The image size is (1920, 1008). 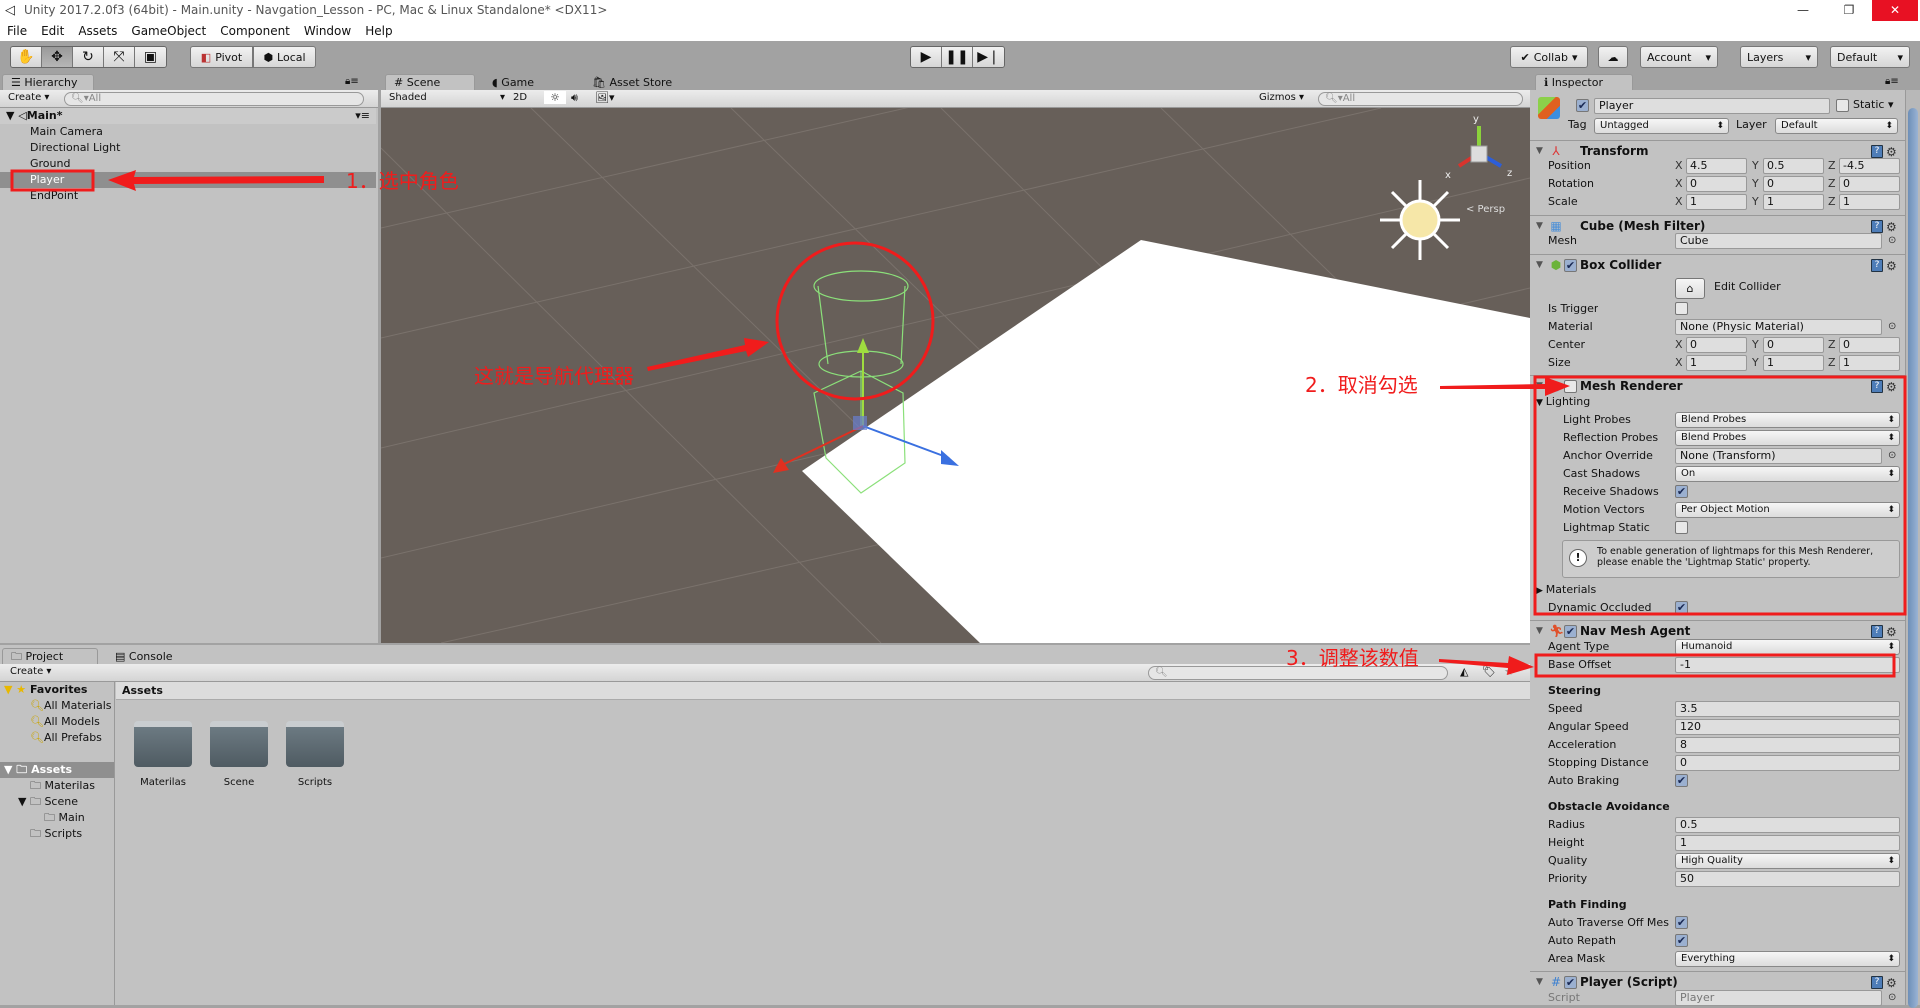 What do you see at coordinates (1793, 202) in the screenshot?
I see `scale-y-input: 1` at bounding box center [1793, 202].